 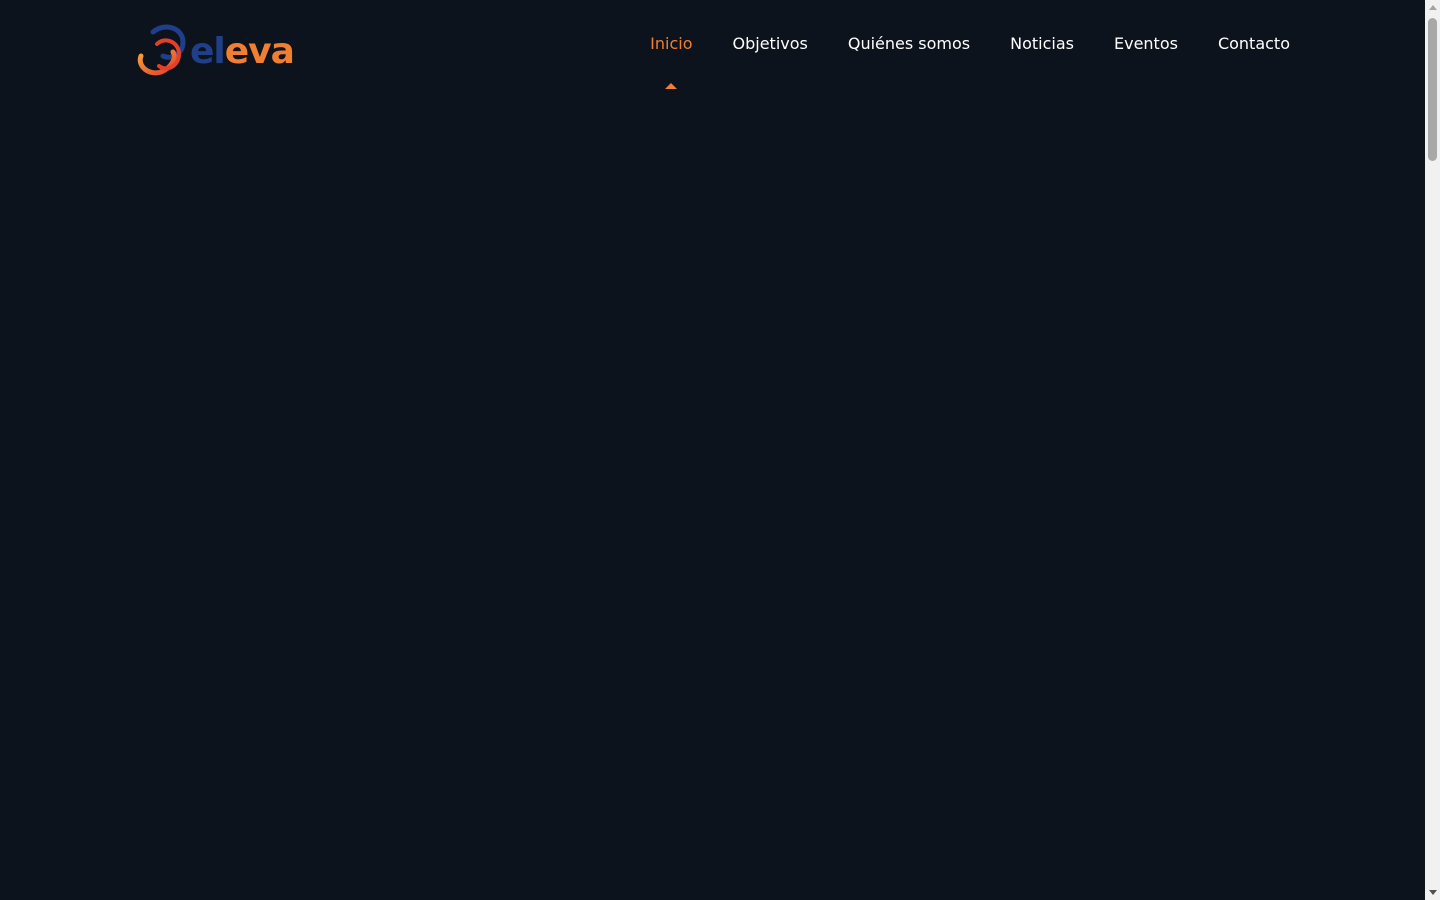 I want to click on nav-item-objetivos: Objetivos, so click(x=770, y=44).